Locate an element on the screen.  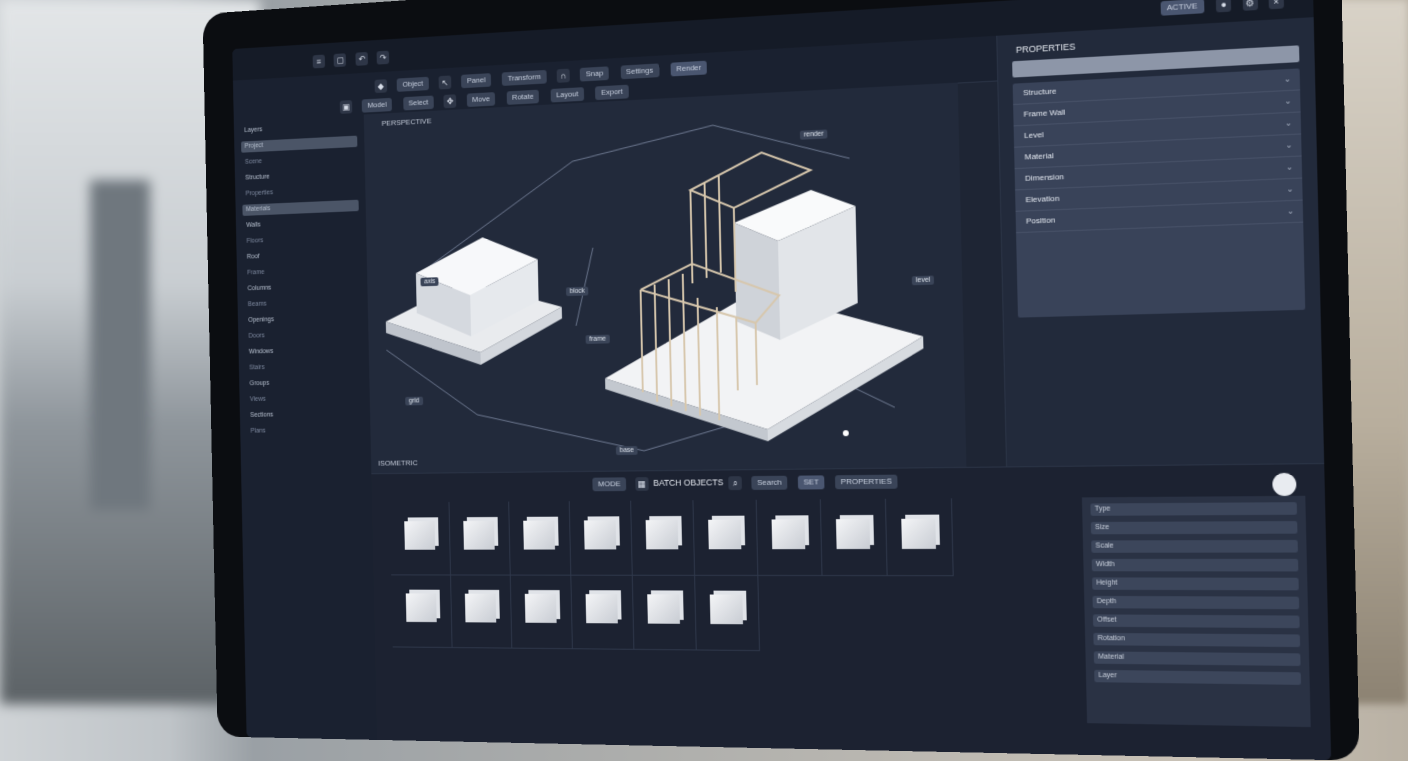
prop-row: Material is located at coordinates (1197, 658).